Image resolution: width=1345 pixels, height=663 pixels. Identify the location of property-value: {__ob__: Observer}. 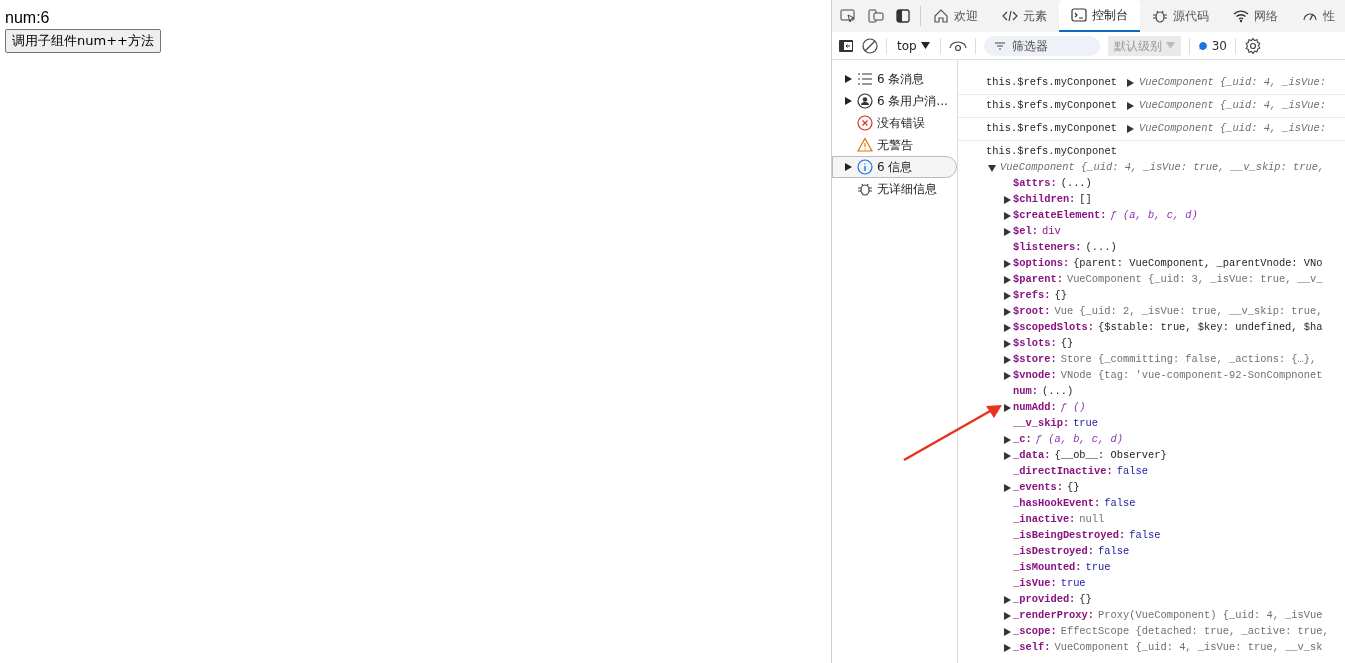
(1110, 455).